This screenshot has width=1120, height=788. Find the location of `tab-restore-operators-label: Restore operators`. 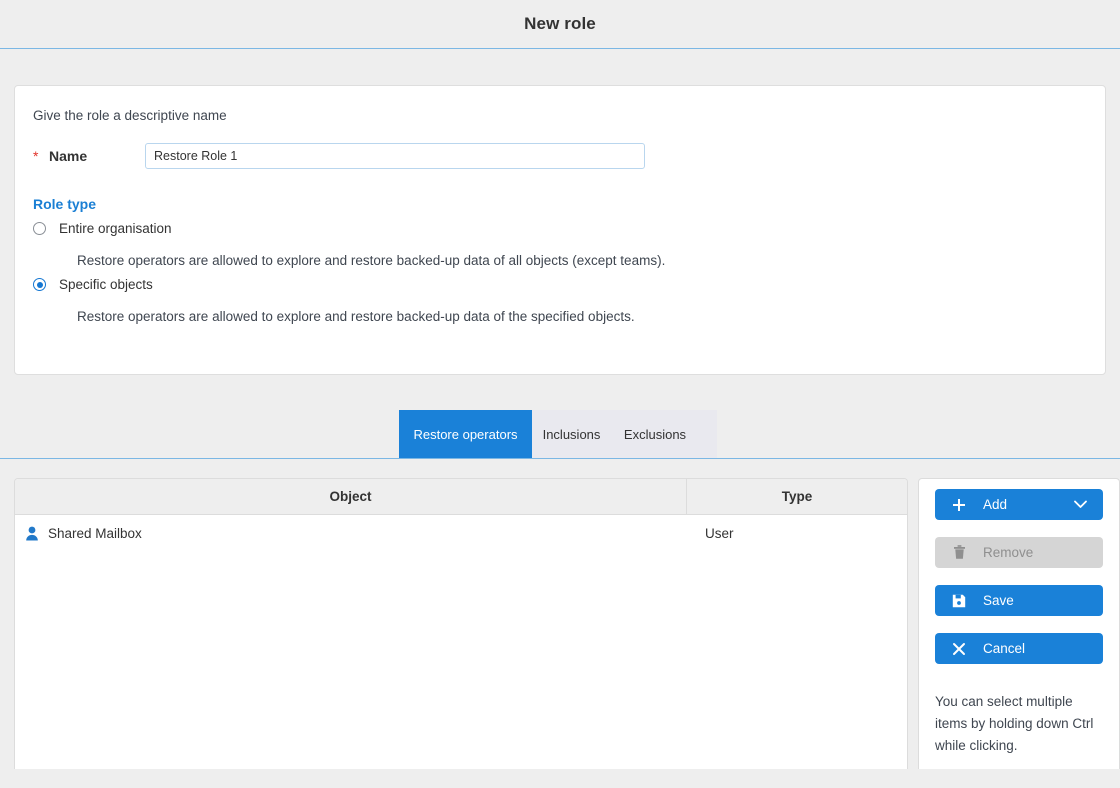

tab-restore-operators-label: Restore operators is located at coordinates (465, 434).